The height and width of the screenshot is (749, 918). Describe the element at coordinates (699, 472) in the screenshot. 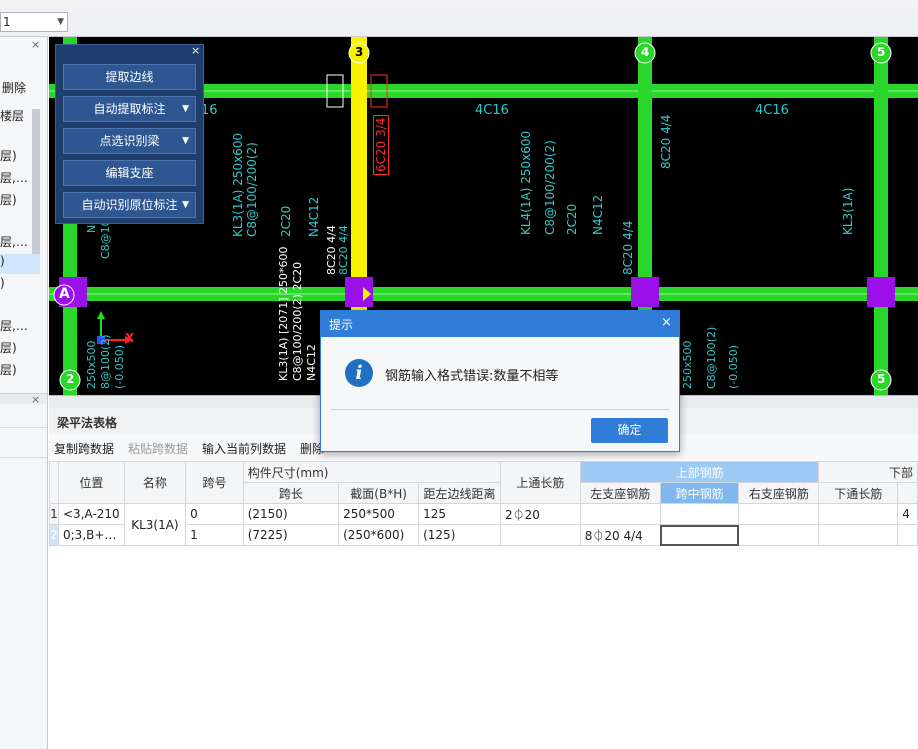

I see `column-group-header: 上部钢筋` at that location.